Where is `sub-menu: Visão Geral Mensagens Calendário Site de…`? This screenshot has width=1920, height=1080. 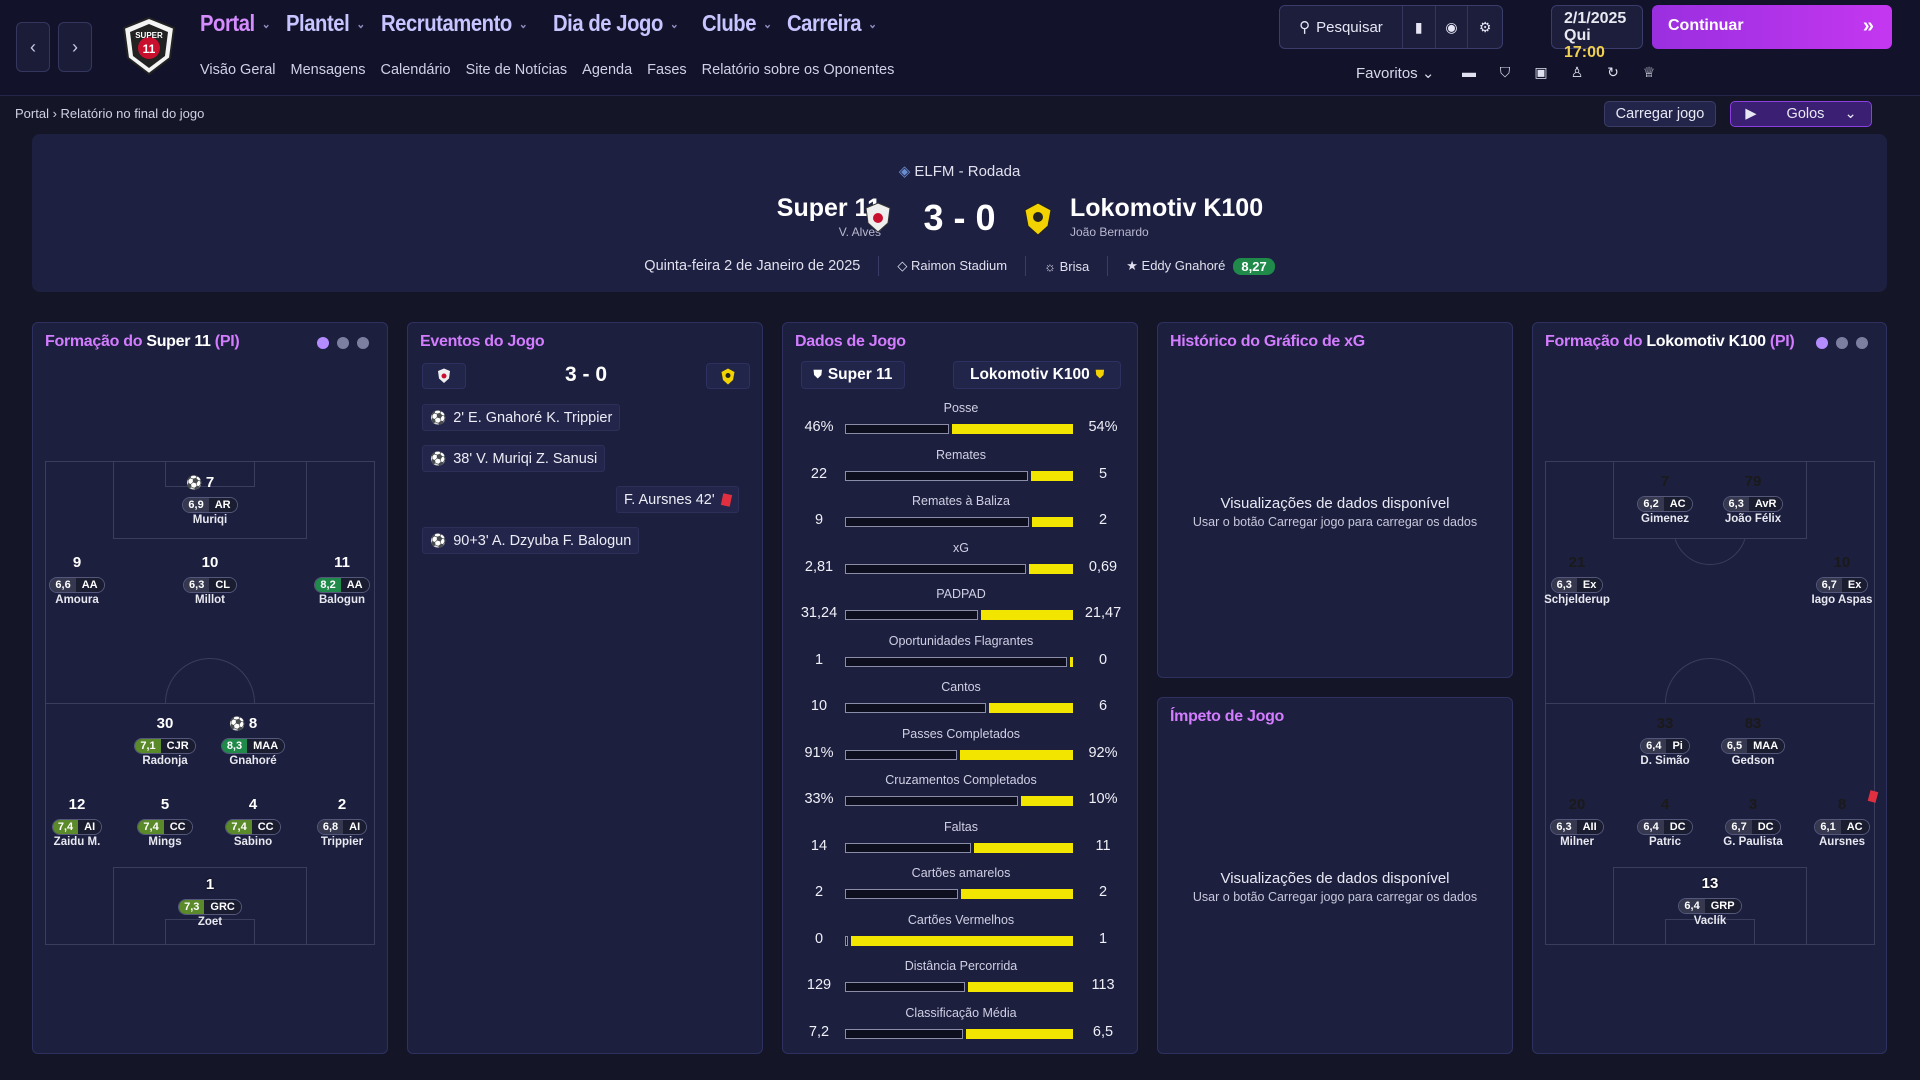
sub-menu: Visão Geral Mensagens Calendário Site de… is located at coordinates (547, 70).